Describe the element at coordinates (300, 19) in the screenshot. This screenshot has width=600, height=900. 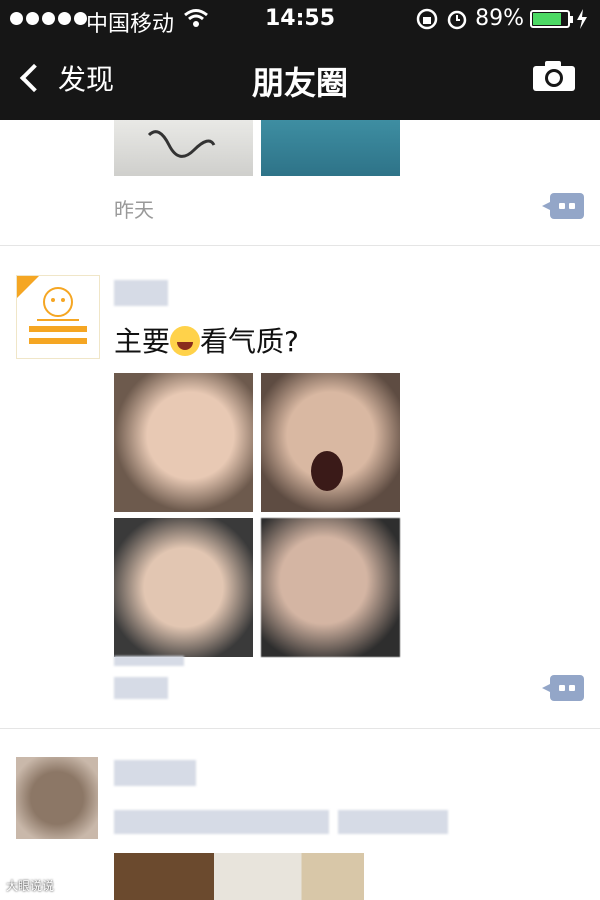
I see `status-bar: 中国移动 14:55 89%` at that location.